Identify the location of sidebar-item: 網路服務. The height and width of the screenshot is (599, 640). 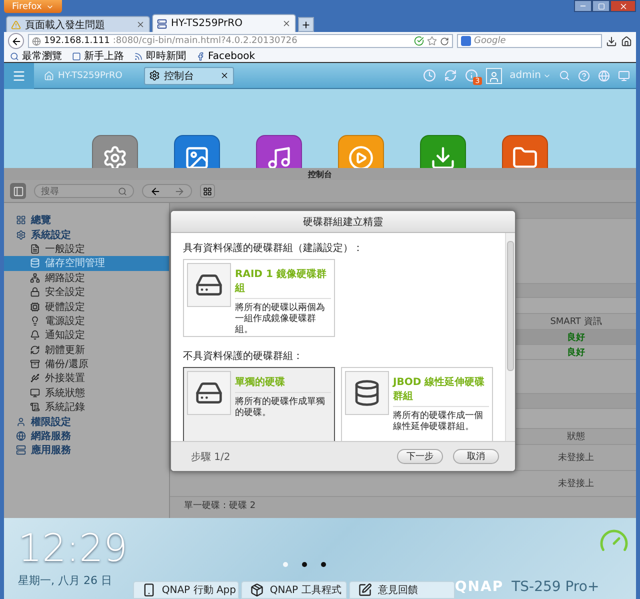
(86, 436).